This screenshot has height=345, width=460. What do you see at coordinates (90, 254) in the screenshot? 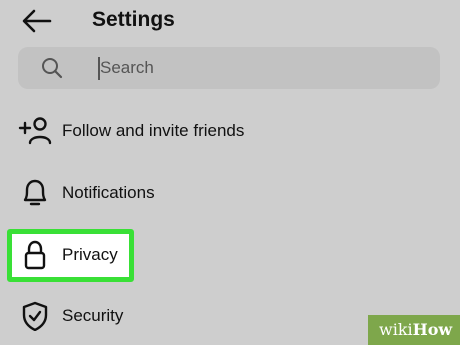
I see `menu-item-label: Privacy` at bounding box center [90, 254].